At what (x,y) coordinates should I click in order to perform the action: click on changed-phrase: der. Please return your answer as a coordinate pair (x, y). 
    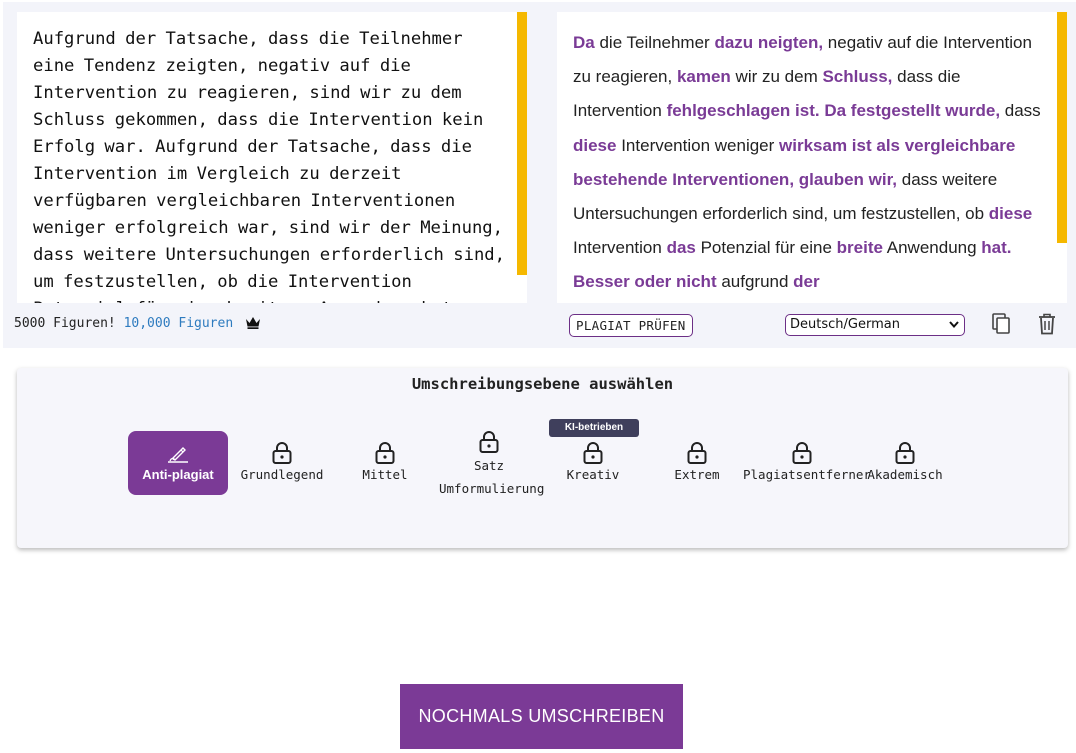
    Looking at the image, I should click on (806, 281).